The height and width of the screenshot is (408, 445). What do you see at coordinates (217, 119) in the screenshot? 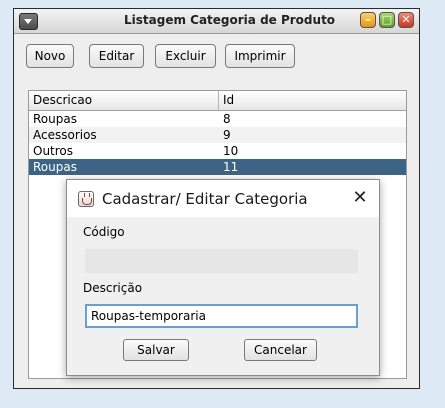
I see `table-row: Roupas 8` at bounding box center [217, 119].